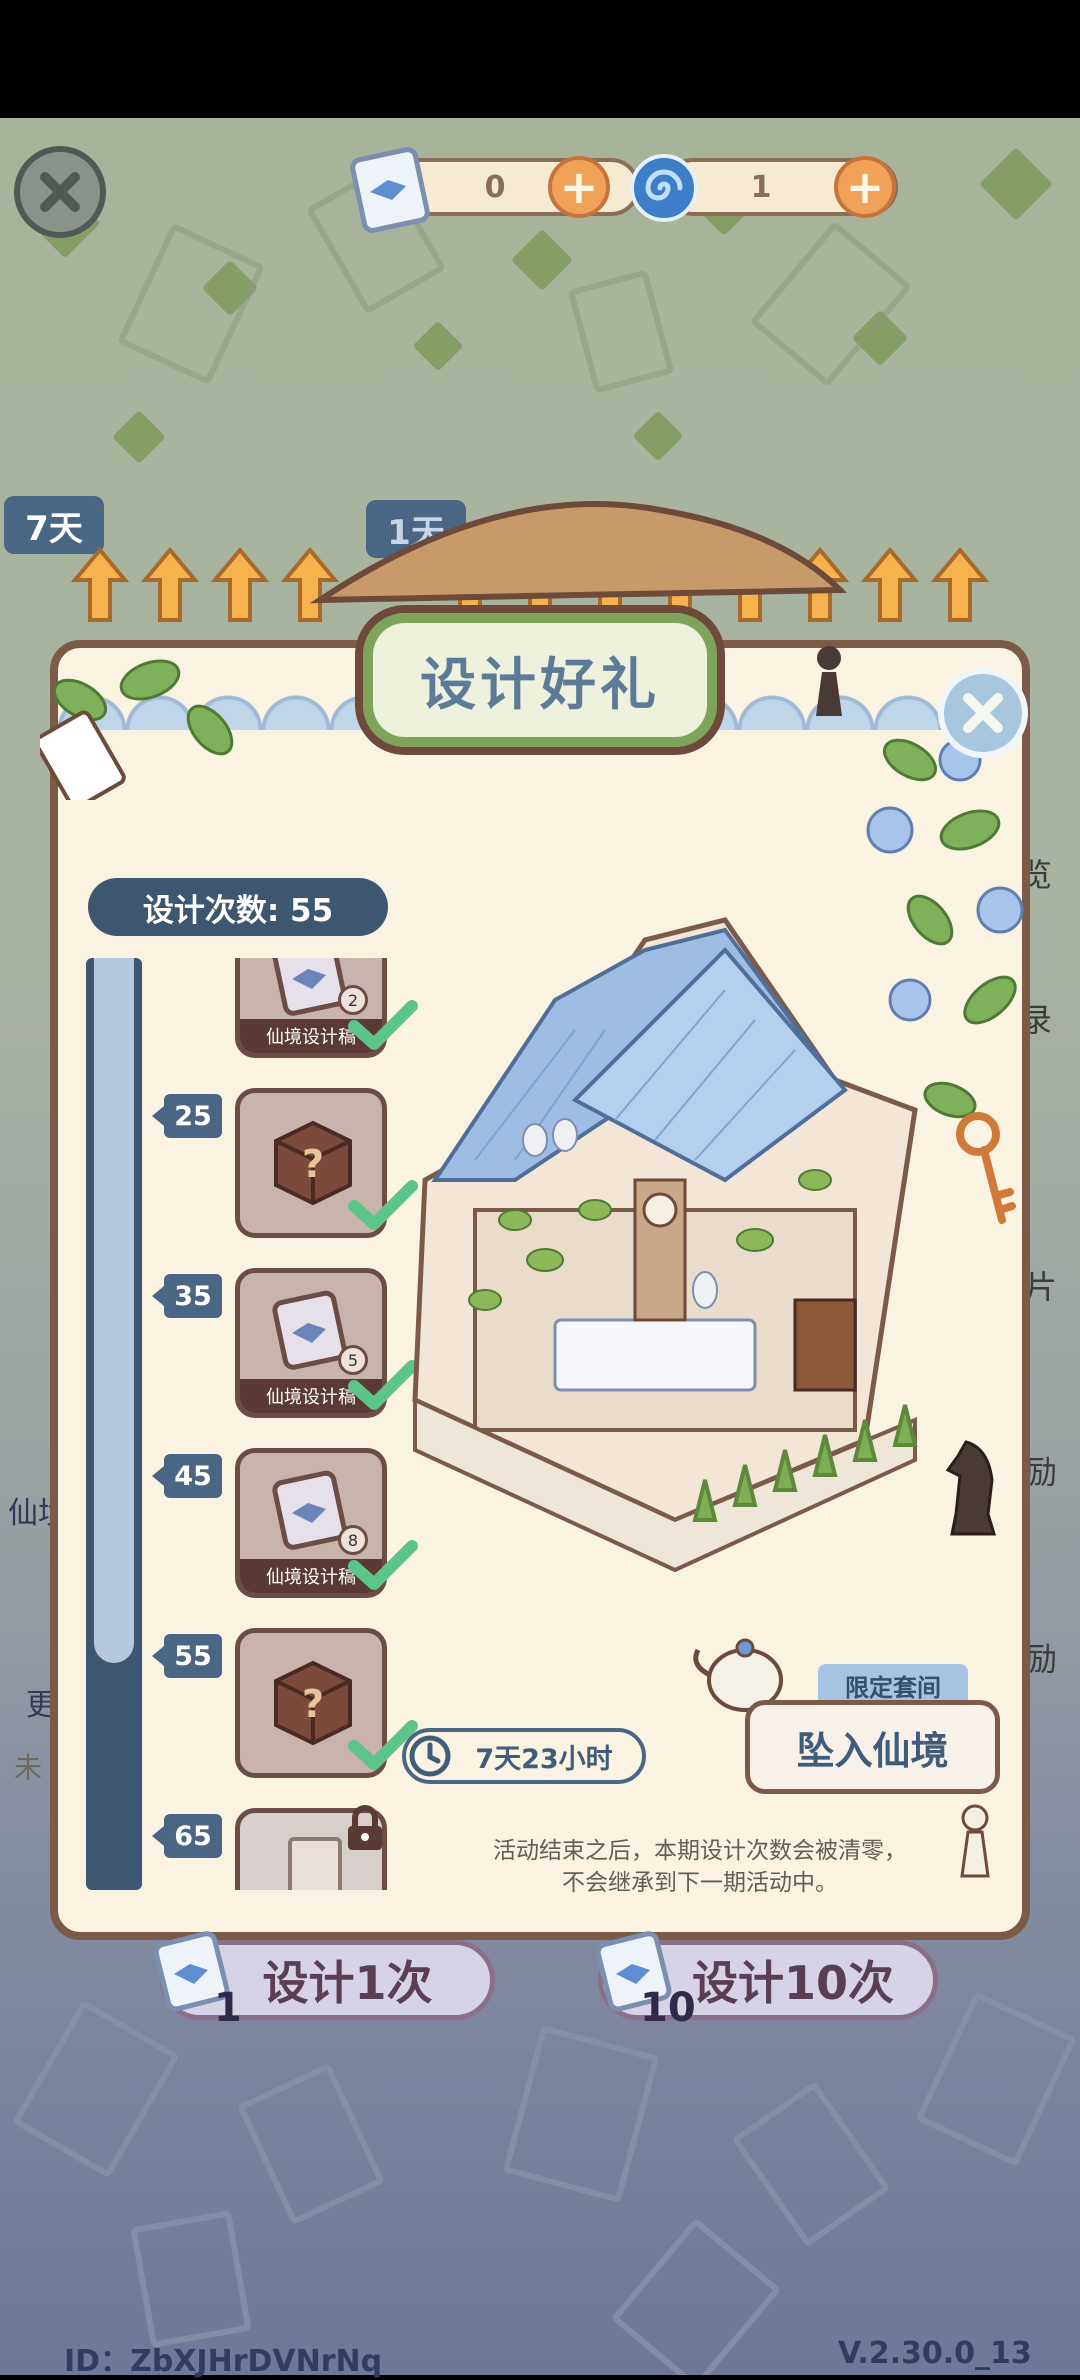 This screenshot has height=2380, width=1080. I want to click on milestone-value: 25, so click(187, 1116).